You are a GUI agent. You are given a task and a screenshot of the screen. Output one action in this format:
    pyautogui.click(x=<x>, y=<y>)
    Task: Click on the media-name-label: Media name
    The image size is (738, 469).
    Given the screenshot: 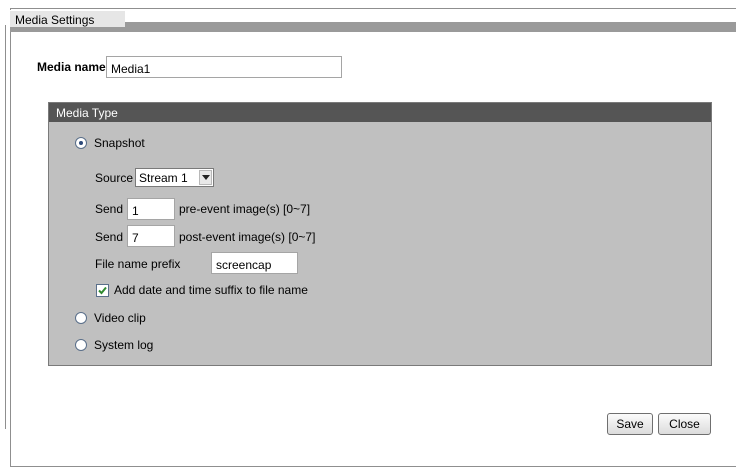 What is the action you would take?
    pyautogui.click(x=71, y=67)
    